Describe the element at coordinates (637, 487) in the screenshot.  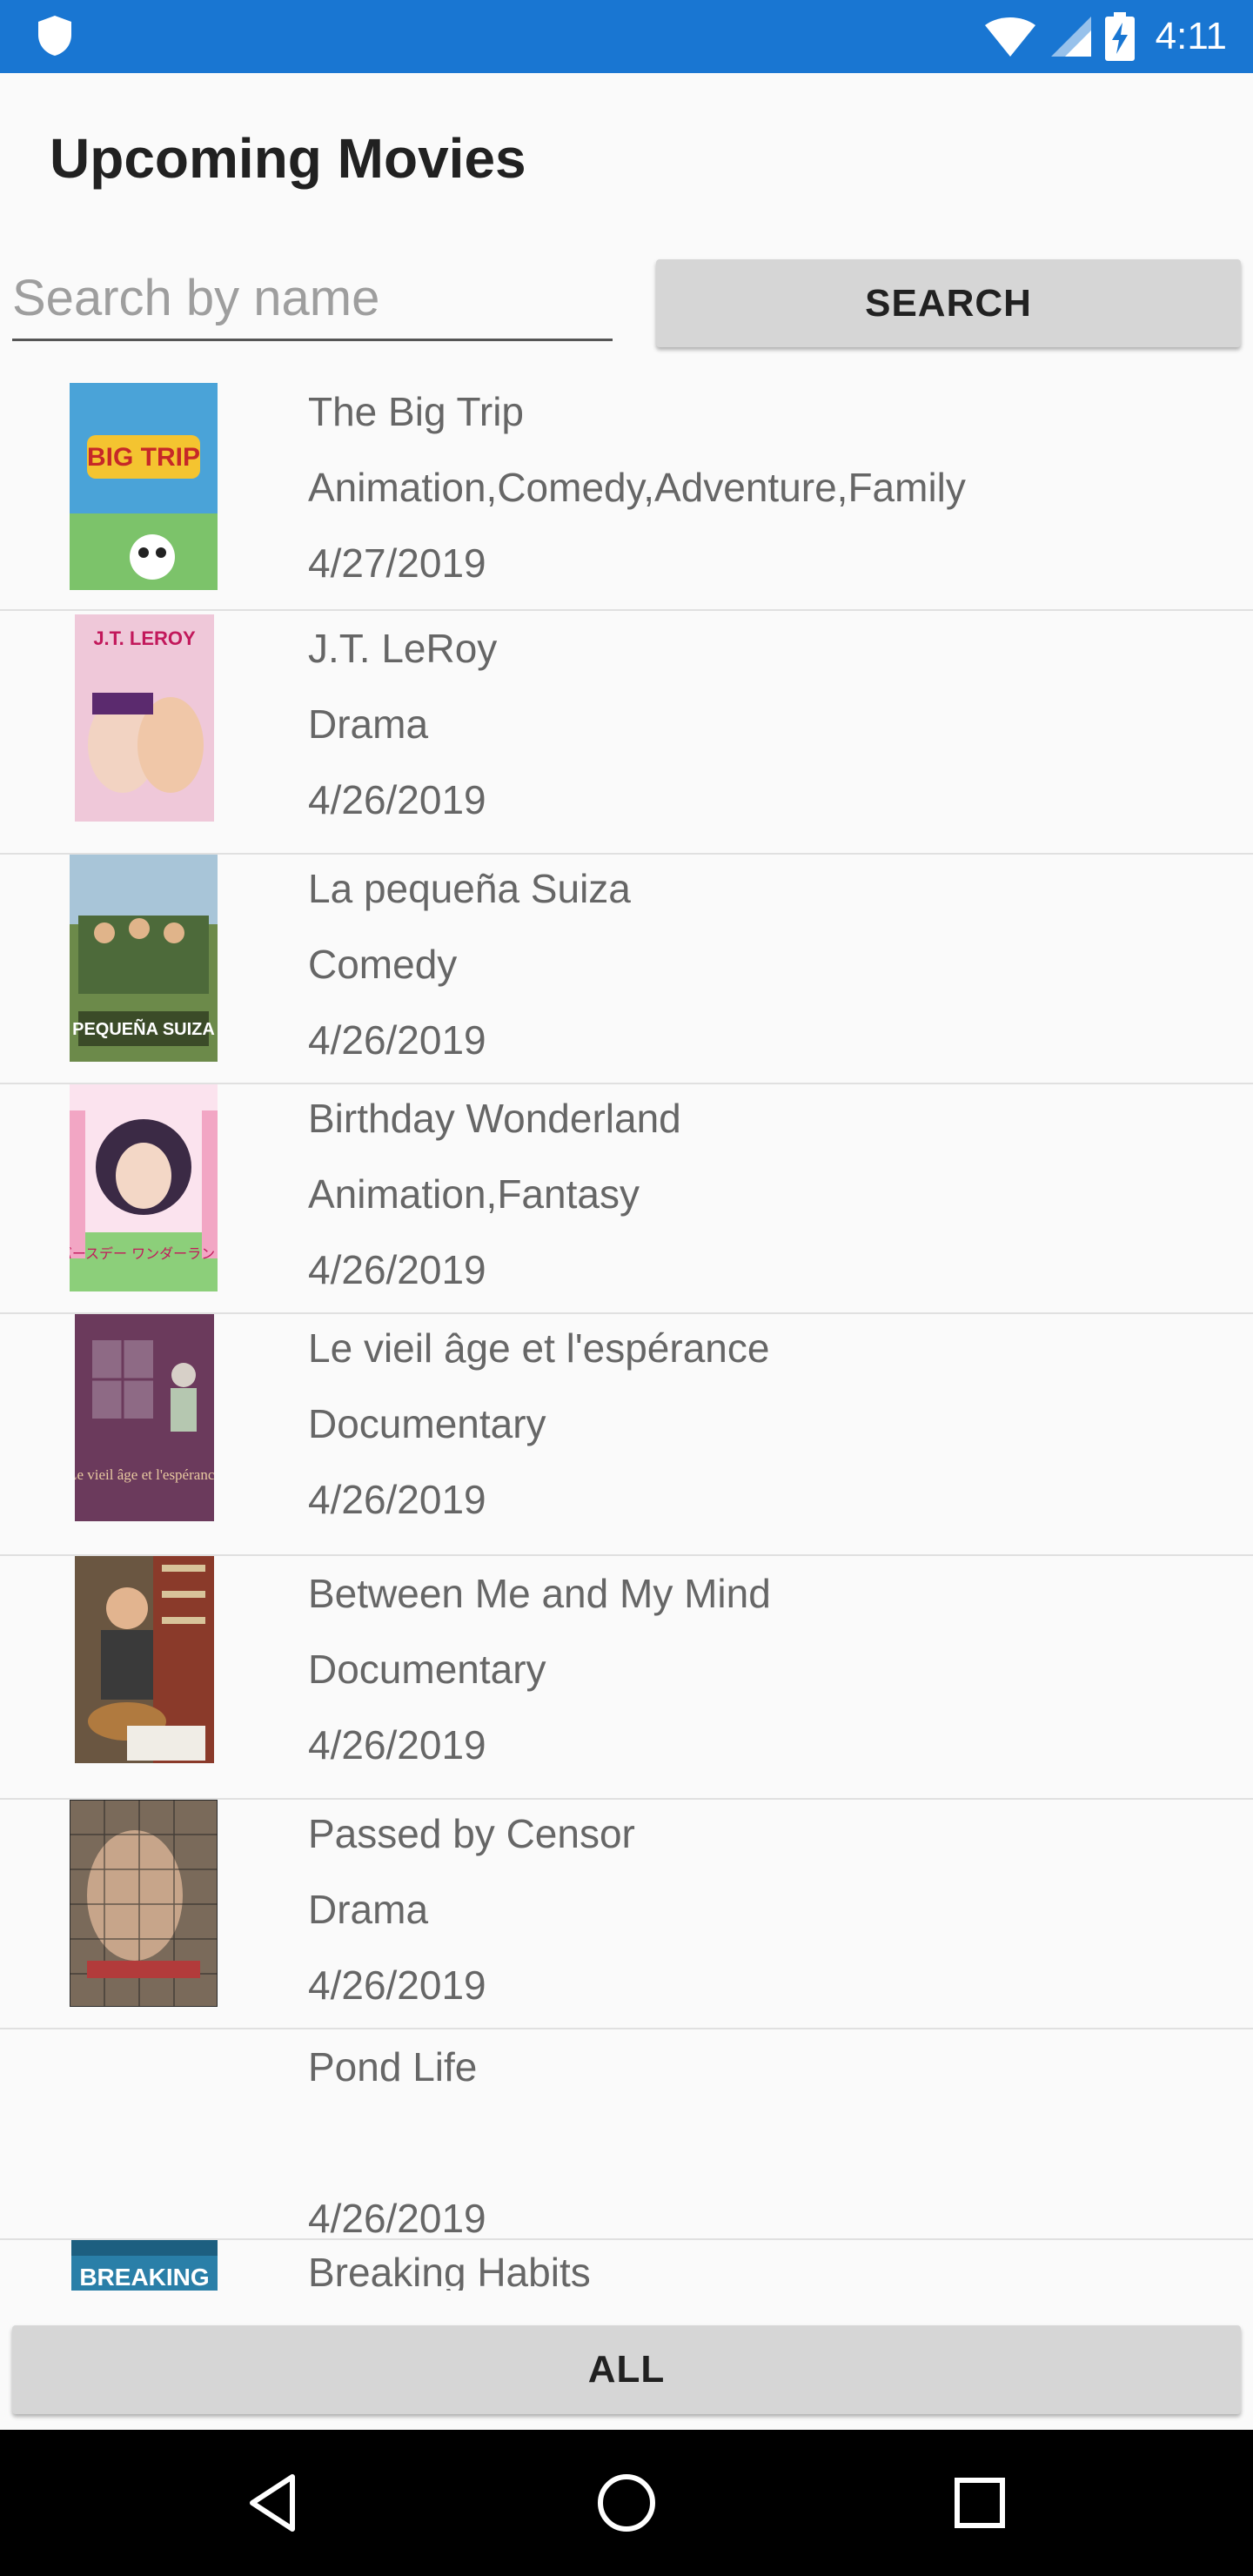
I see `movie-genres: Animation,Comedy,Adventure,Family` at that location.